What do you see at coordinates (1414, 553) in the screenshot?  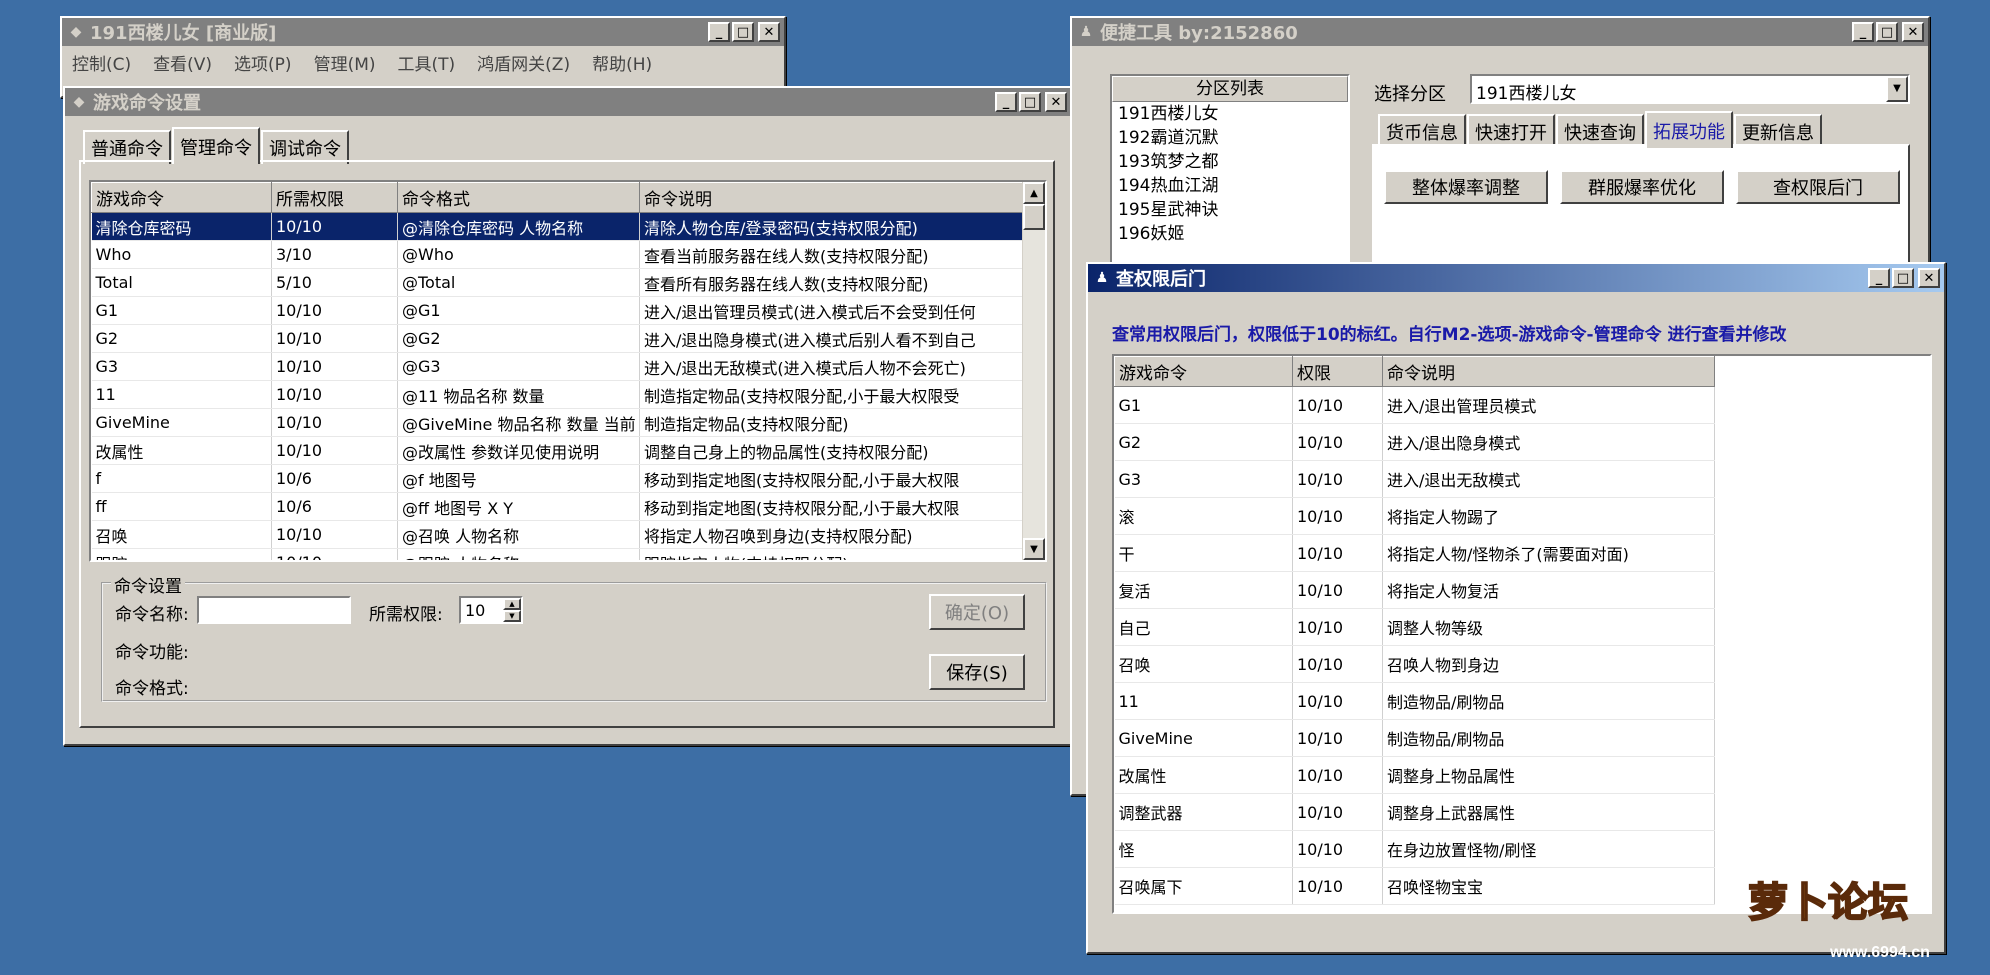 I see `table-row: 干 10/10 将指定人物/怪物杀了(需要面对面)` at bounding box center [1414, 553].